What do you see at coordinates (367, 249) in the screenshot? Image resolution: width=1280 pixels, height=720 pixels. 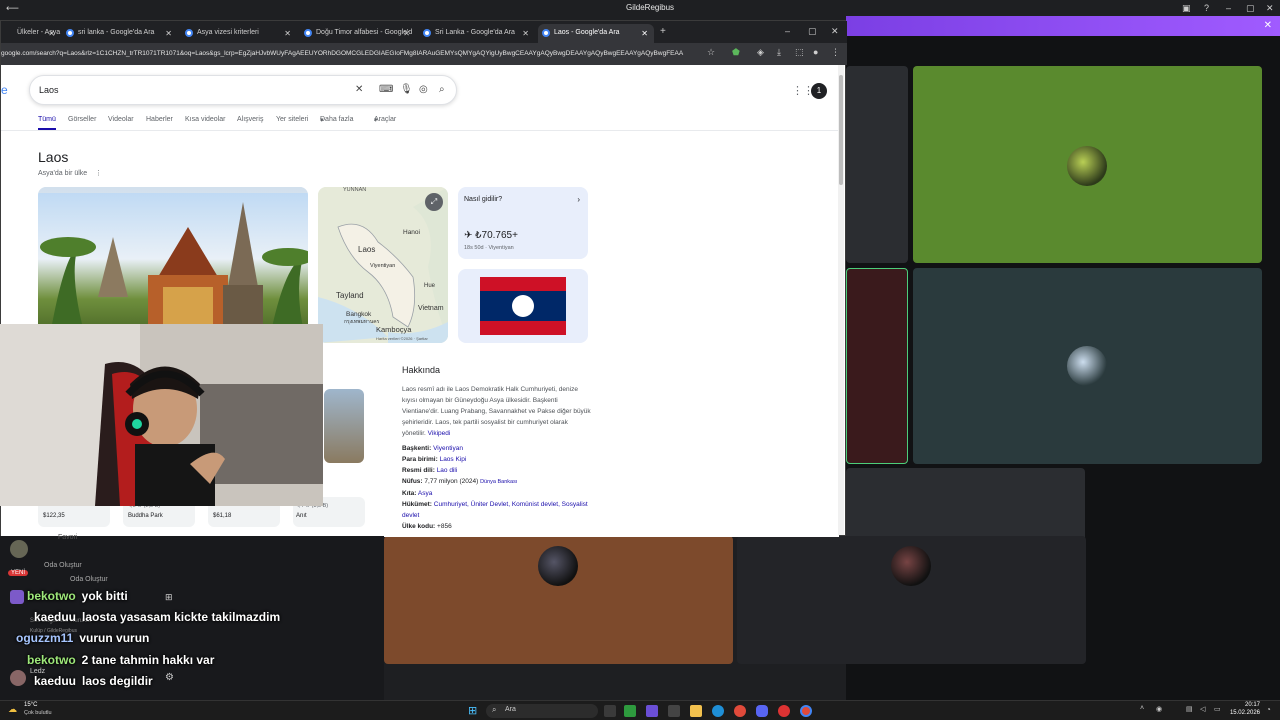 I see `map-label: Laos` at bounding box center [367, 249].